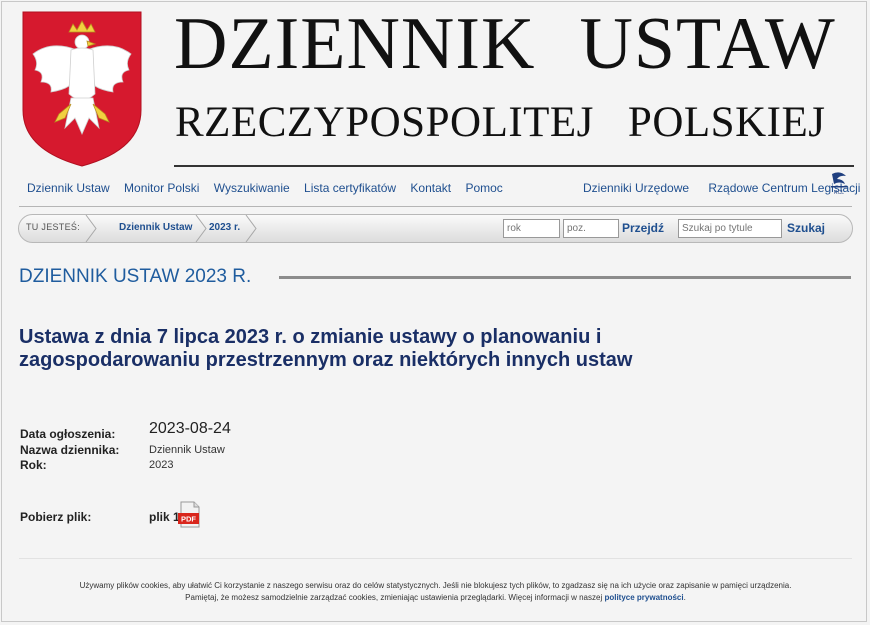 This screenshot has width=870, height=625. What do you see at coordinates (839, 193) in the screenshot?
I see `rcl-logo-text: RCL` at bounding box center [839, 193].